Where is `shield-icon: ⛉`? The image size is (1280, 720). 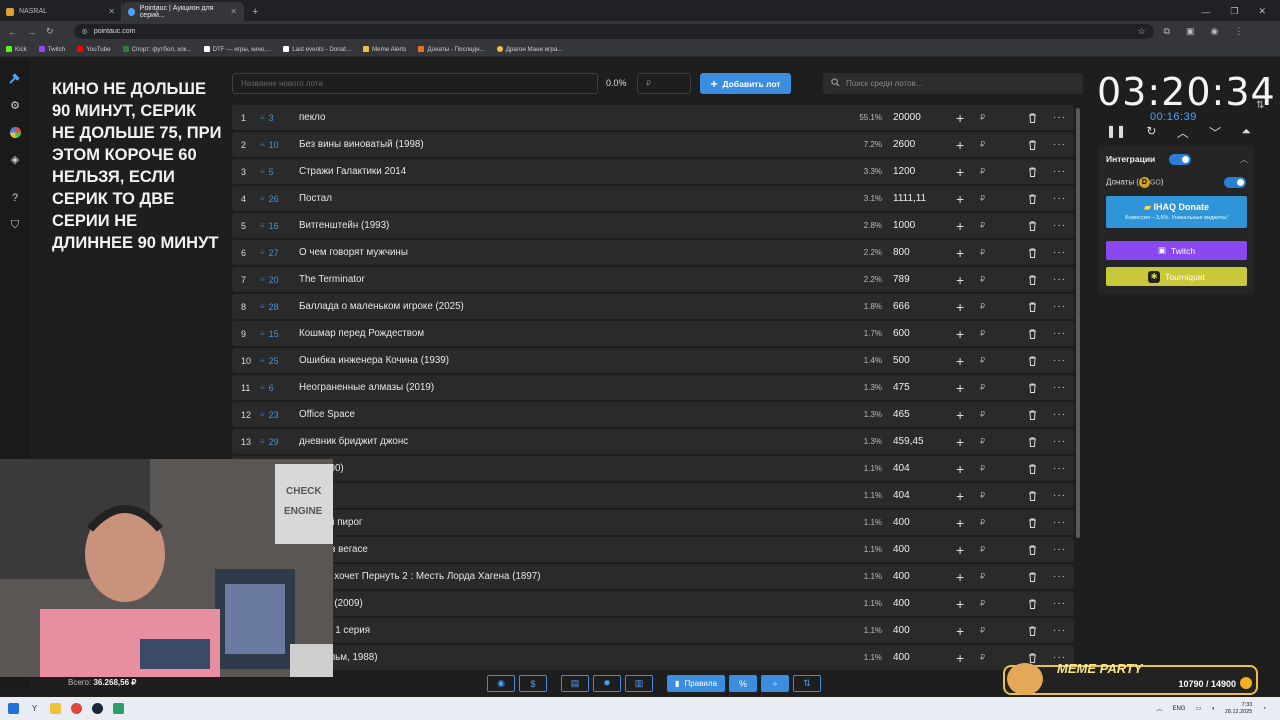 shield-icon: ⛉ is located at coordinates (15, 225).